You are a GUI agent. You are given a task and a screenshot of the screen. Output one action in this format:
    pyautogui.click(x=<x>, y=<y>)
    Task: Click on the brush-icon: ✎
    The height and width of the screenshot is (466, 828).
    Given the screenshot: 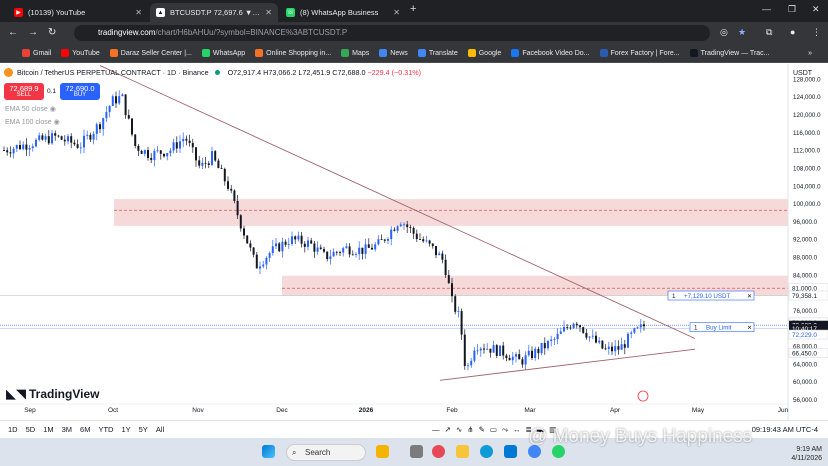 What is the action you would take?
    pyautogui.click(x=482, y=429)
    